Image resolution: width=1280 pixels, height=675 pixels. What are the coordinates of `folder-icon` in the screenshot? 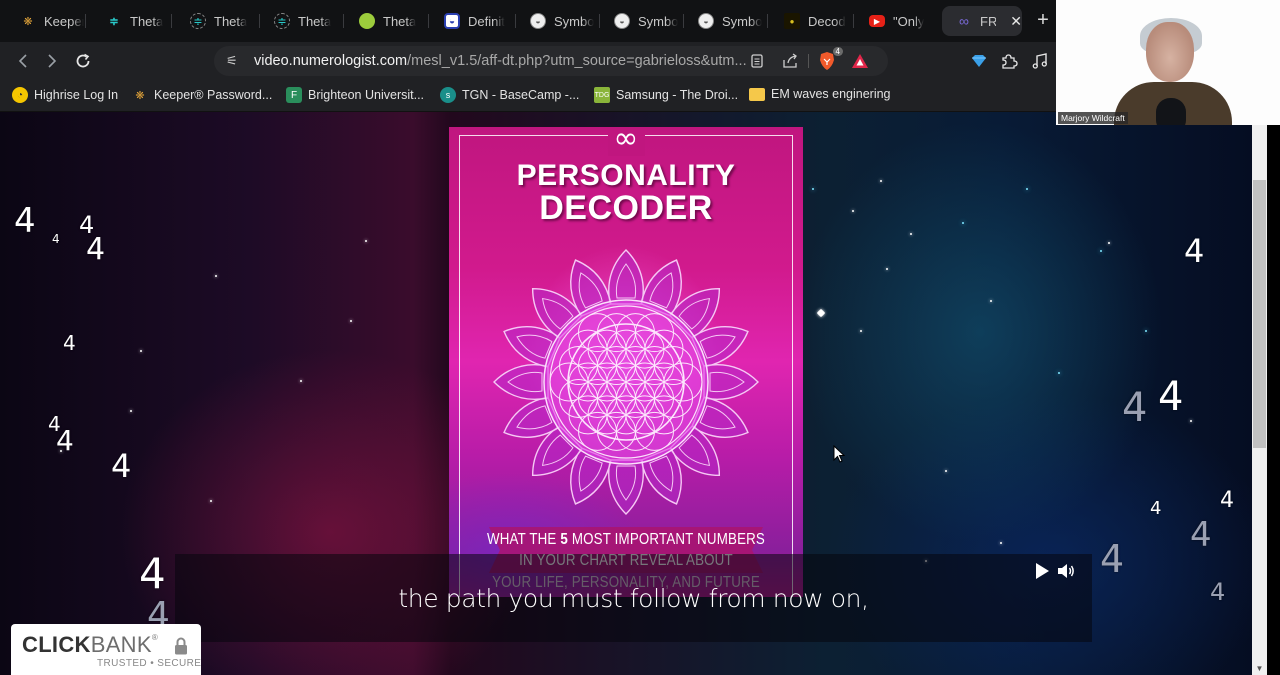 It's located at (757, 94).